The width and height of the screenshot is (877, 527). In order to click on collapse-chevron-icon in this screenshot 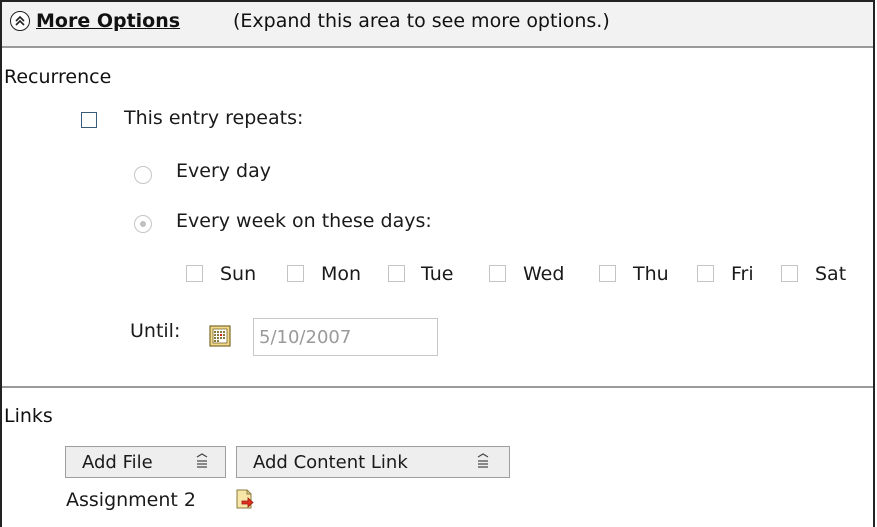, I will do `click(20, 21)`.